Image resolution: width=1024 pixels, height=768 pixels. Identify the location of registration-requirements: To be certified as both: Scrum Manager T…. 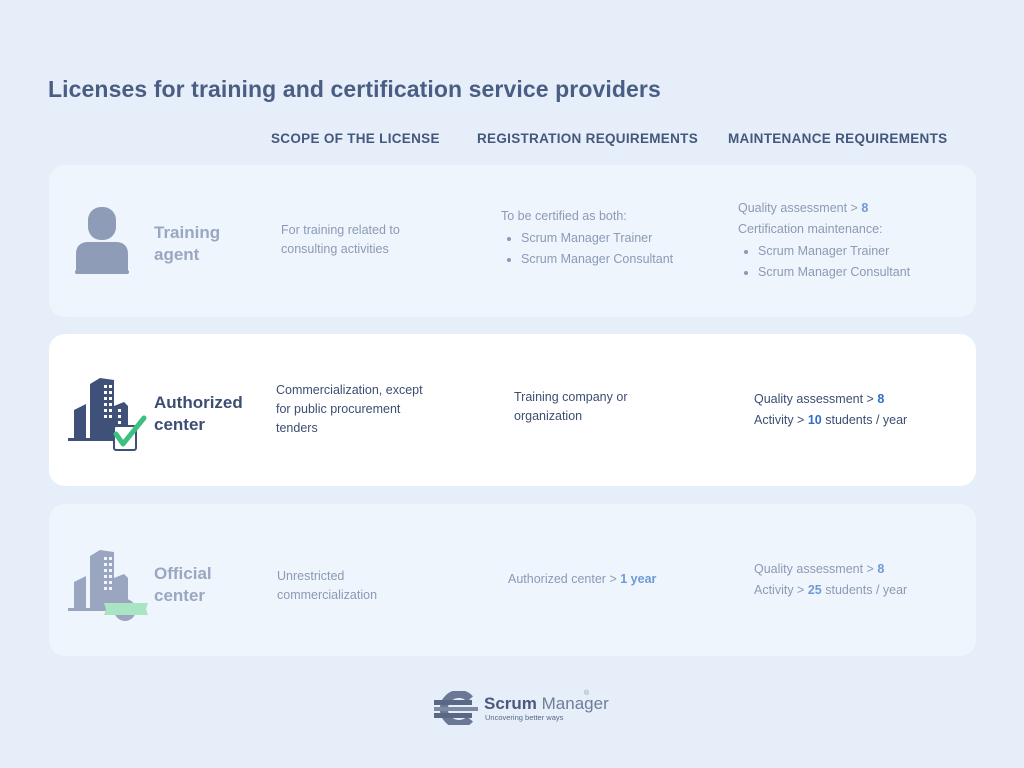
(587, 238).